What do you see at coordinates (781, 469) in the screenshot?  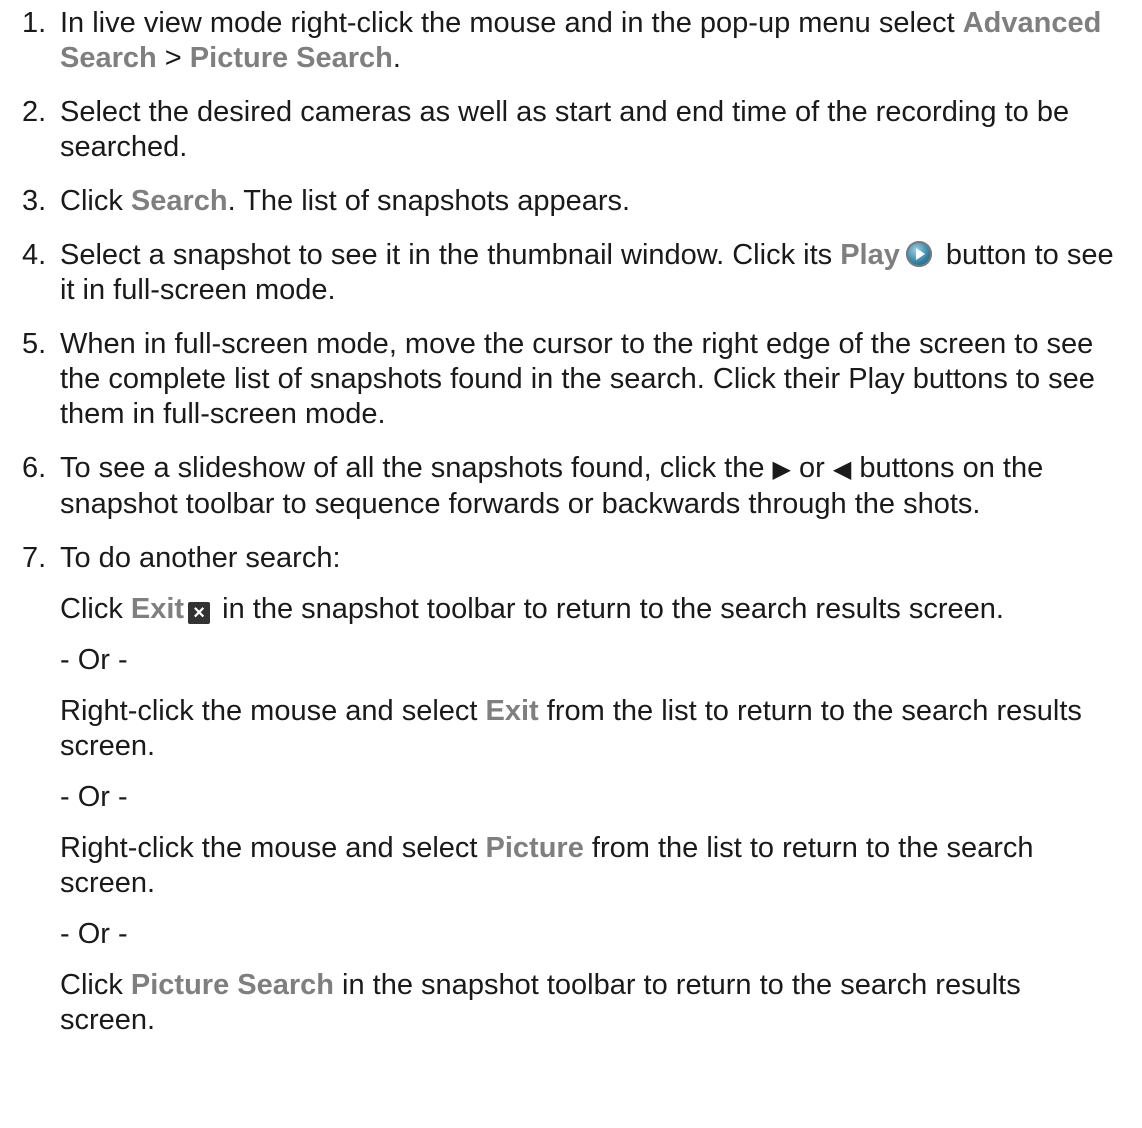 I see `forward-arrow-icon: ▶` at bounding box center [781, 469].